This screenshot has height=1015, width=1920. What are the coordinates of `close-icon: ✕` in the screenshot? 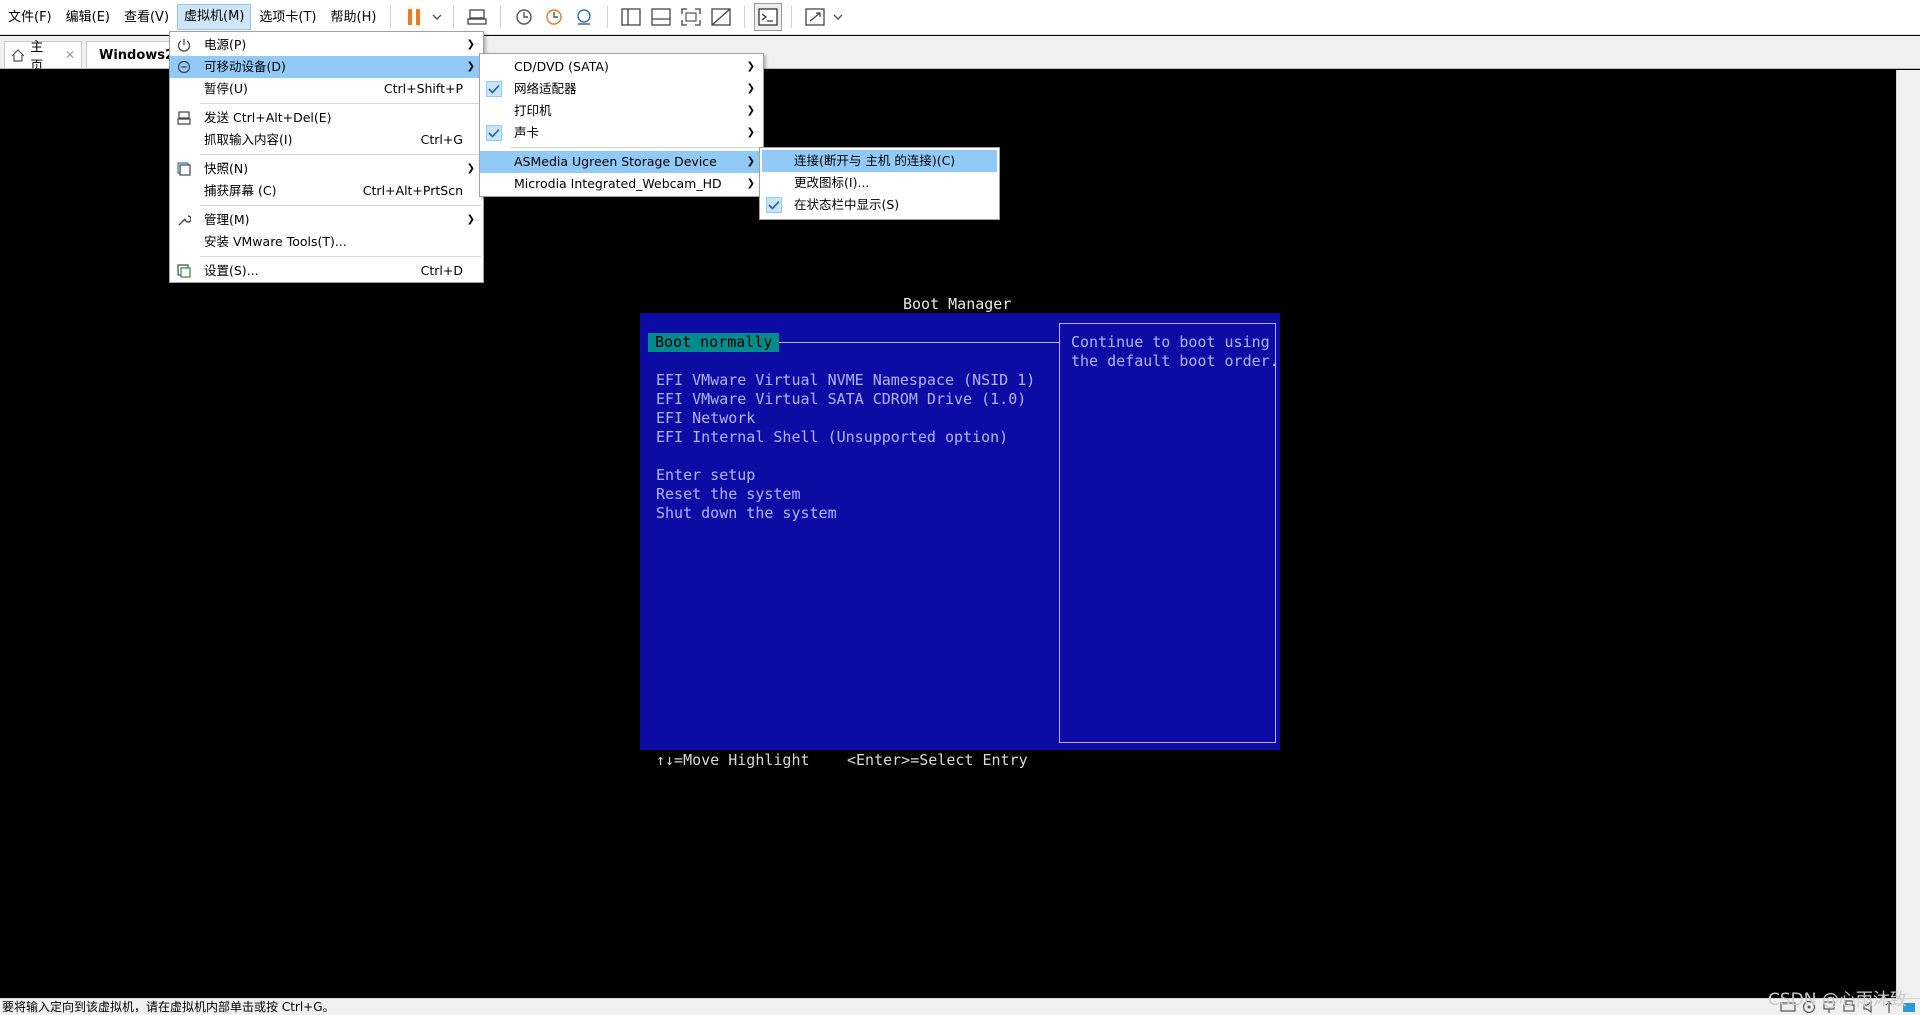 It's located at (70, 55).